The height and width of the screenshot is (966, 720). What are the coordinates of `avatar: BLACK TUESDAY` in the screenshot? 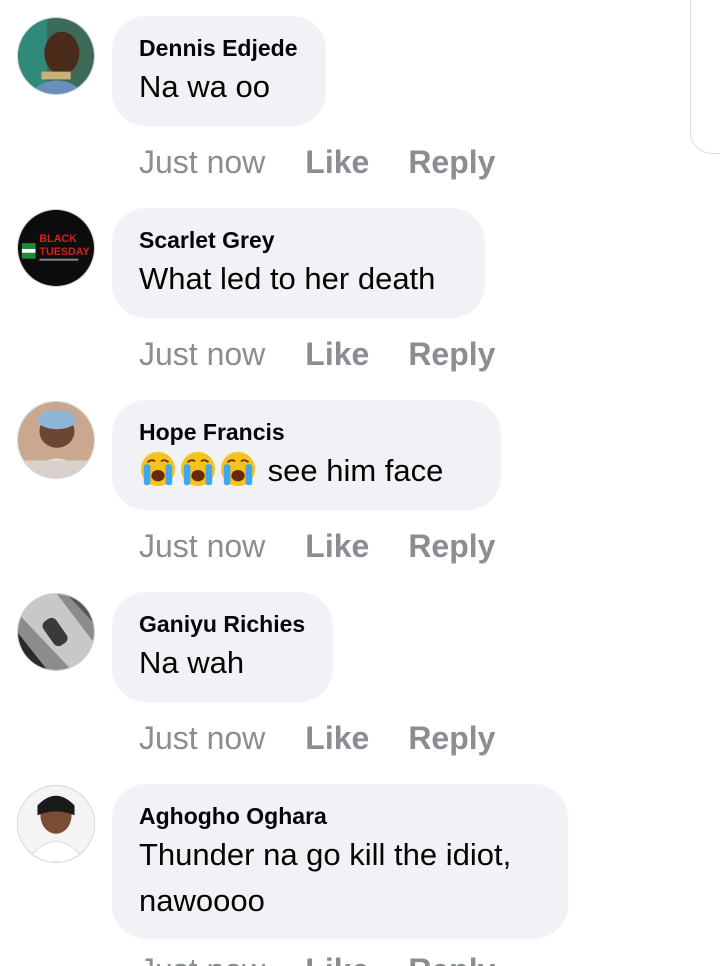 It's located at (56, 248).